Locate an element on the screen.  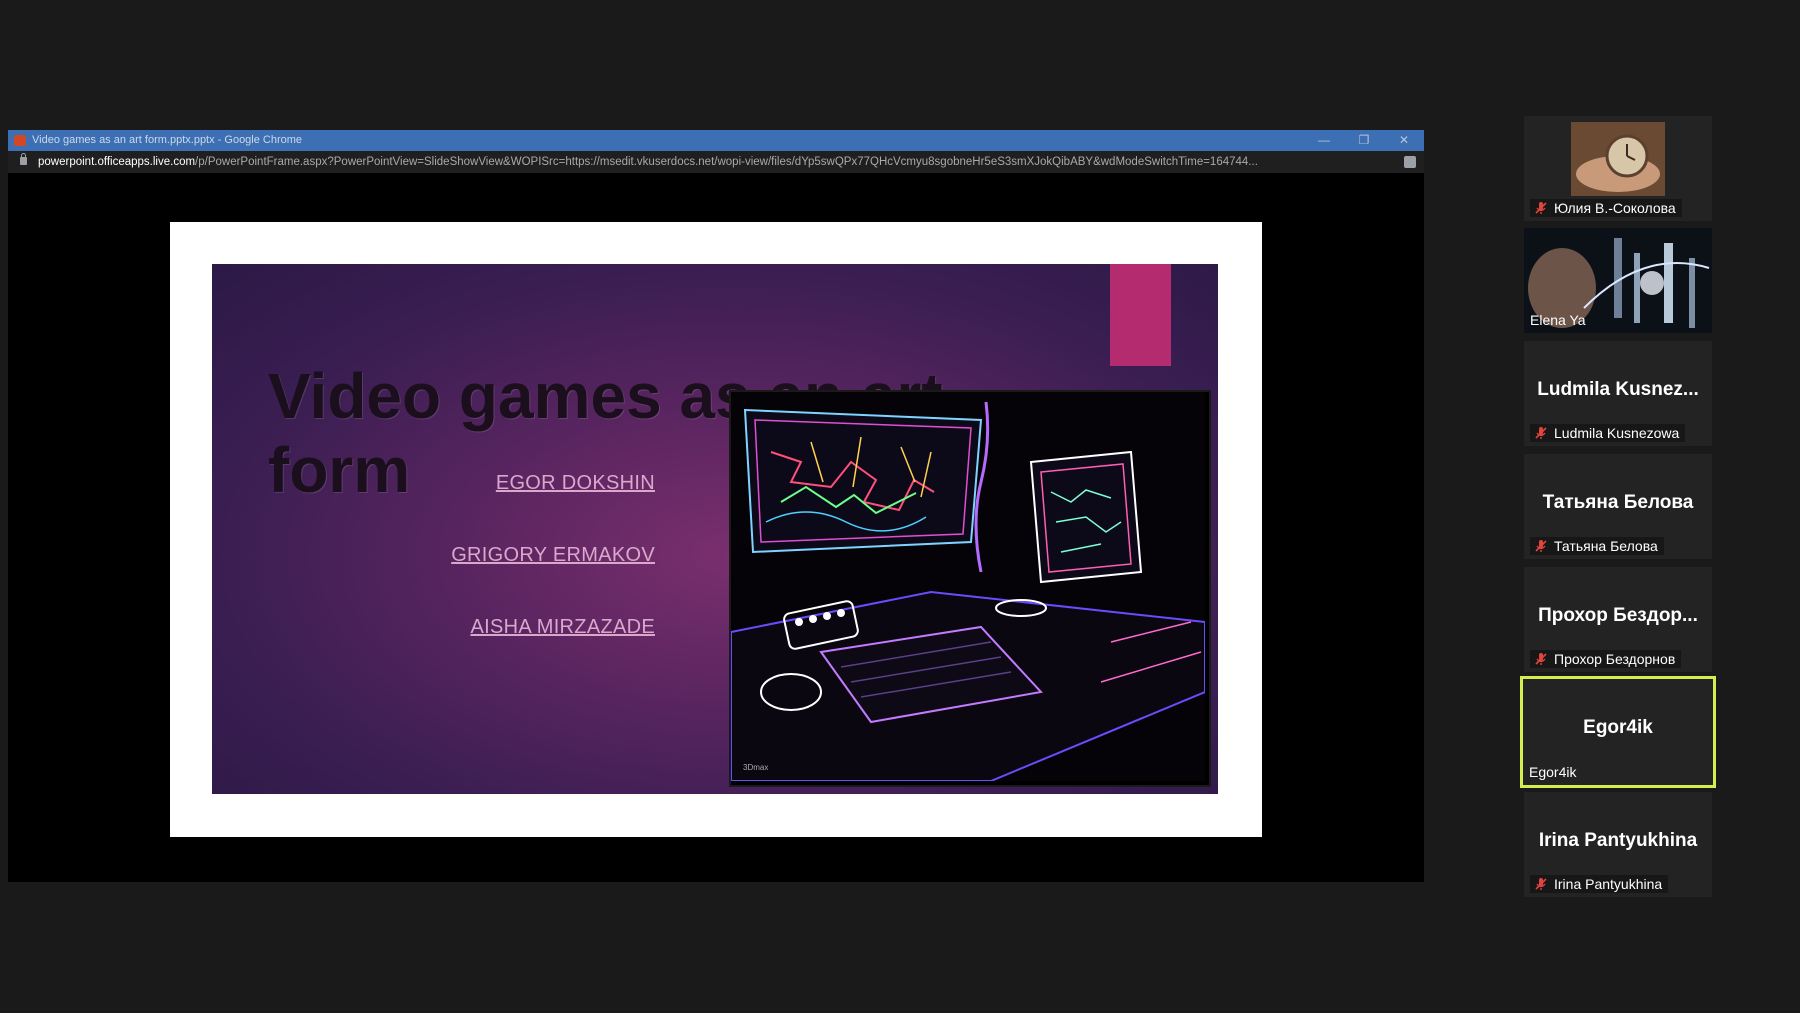
neon-image-drawing: 3Dmax is located at coordinates (968, 587).